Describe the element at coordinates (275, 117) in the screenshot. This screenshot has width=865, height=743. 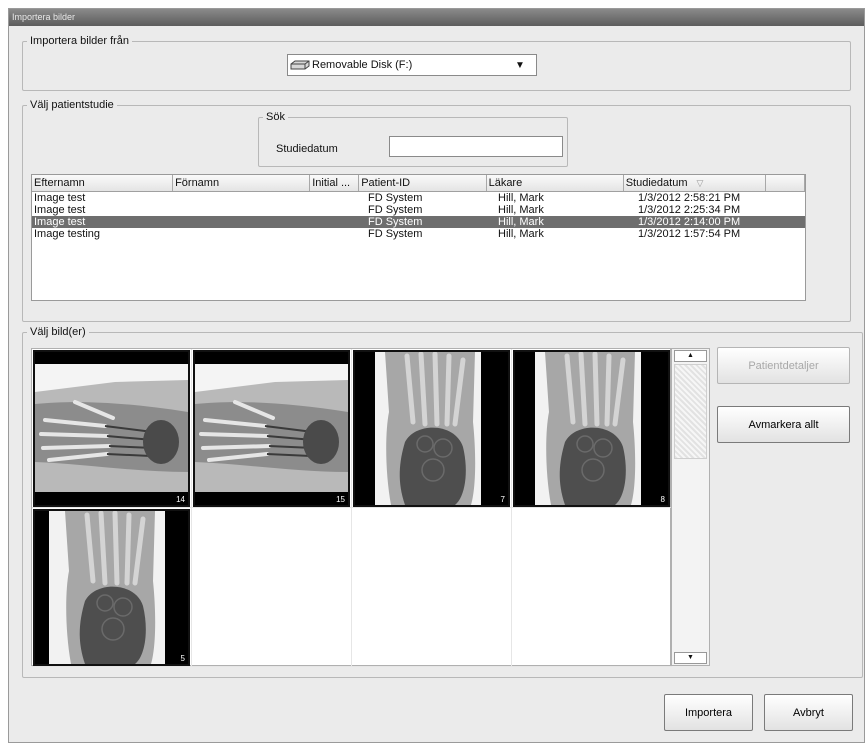
I see `search-group-legend: Sök` at that location.